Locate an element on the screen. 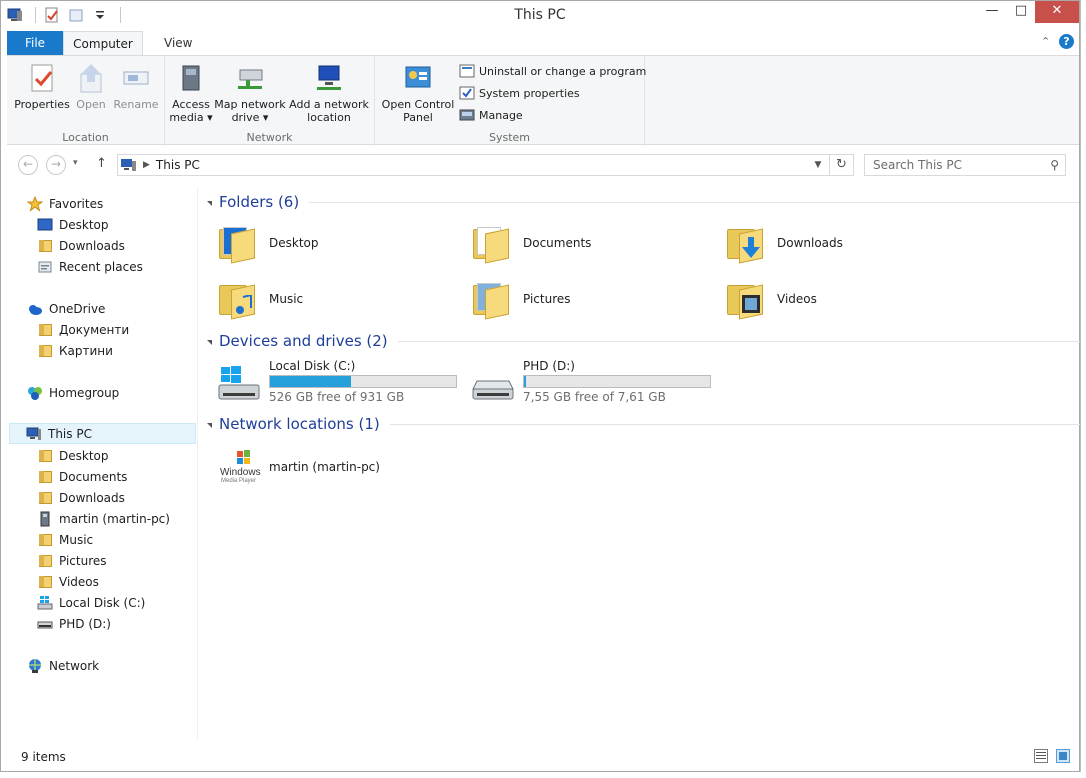 The image size is (1086, 778). nav-fav-downloads: Downloads is located at coordinates (102, 245).